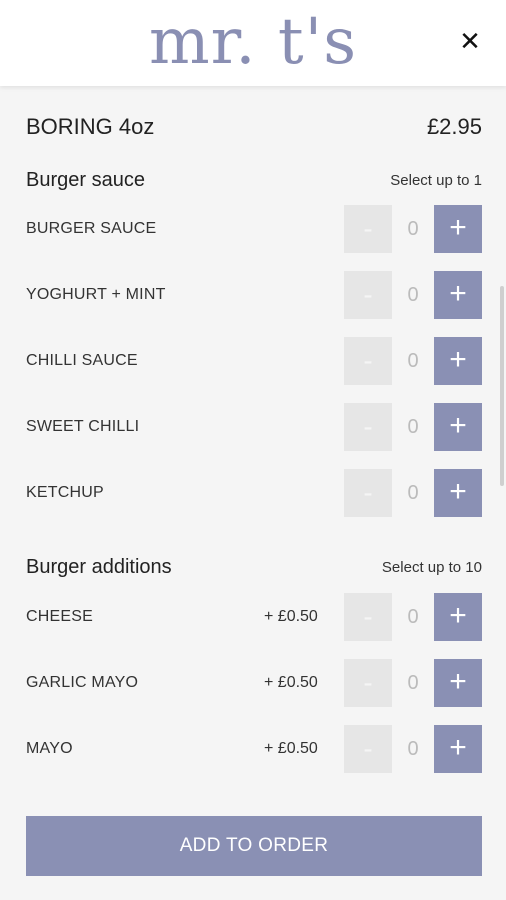 Image resolution: width=506 pixels, height=900 pixels. I want to click on brand-logo: mr. t's, so click(253, 42).